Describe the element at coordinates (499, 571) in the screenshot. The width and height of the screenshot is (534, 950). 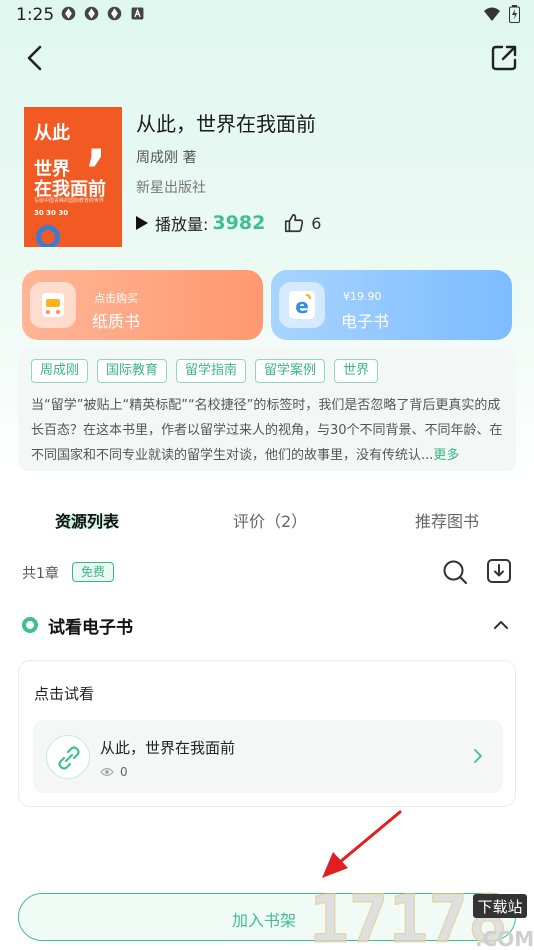
I see `download-icon` at that location.